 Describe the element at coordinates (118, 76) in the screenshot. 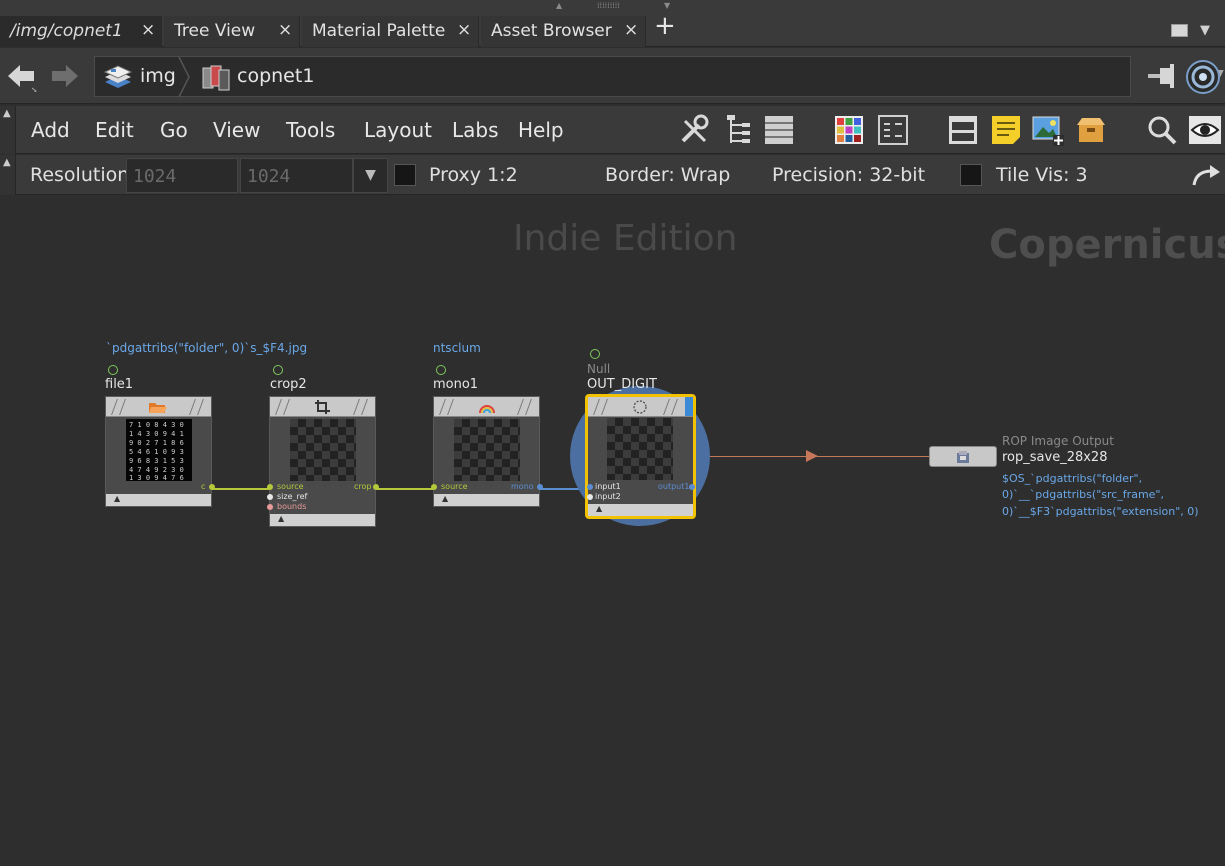

I see `image-network-icon` at that location.